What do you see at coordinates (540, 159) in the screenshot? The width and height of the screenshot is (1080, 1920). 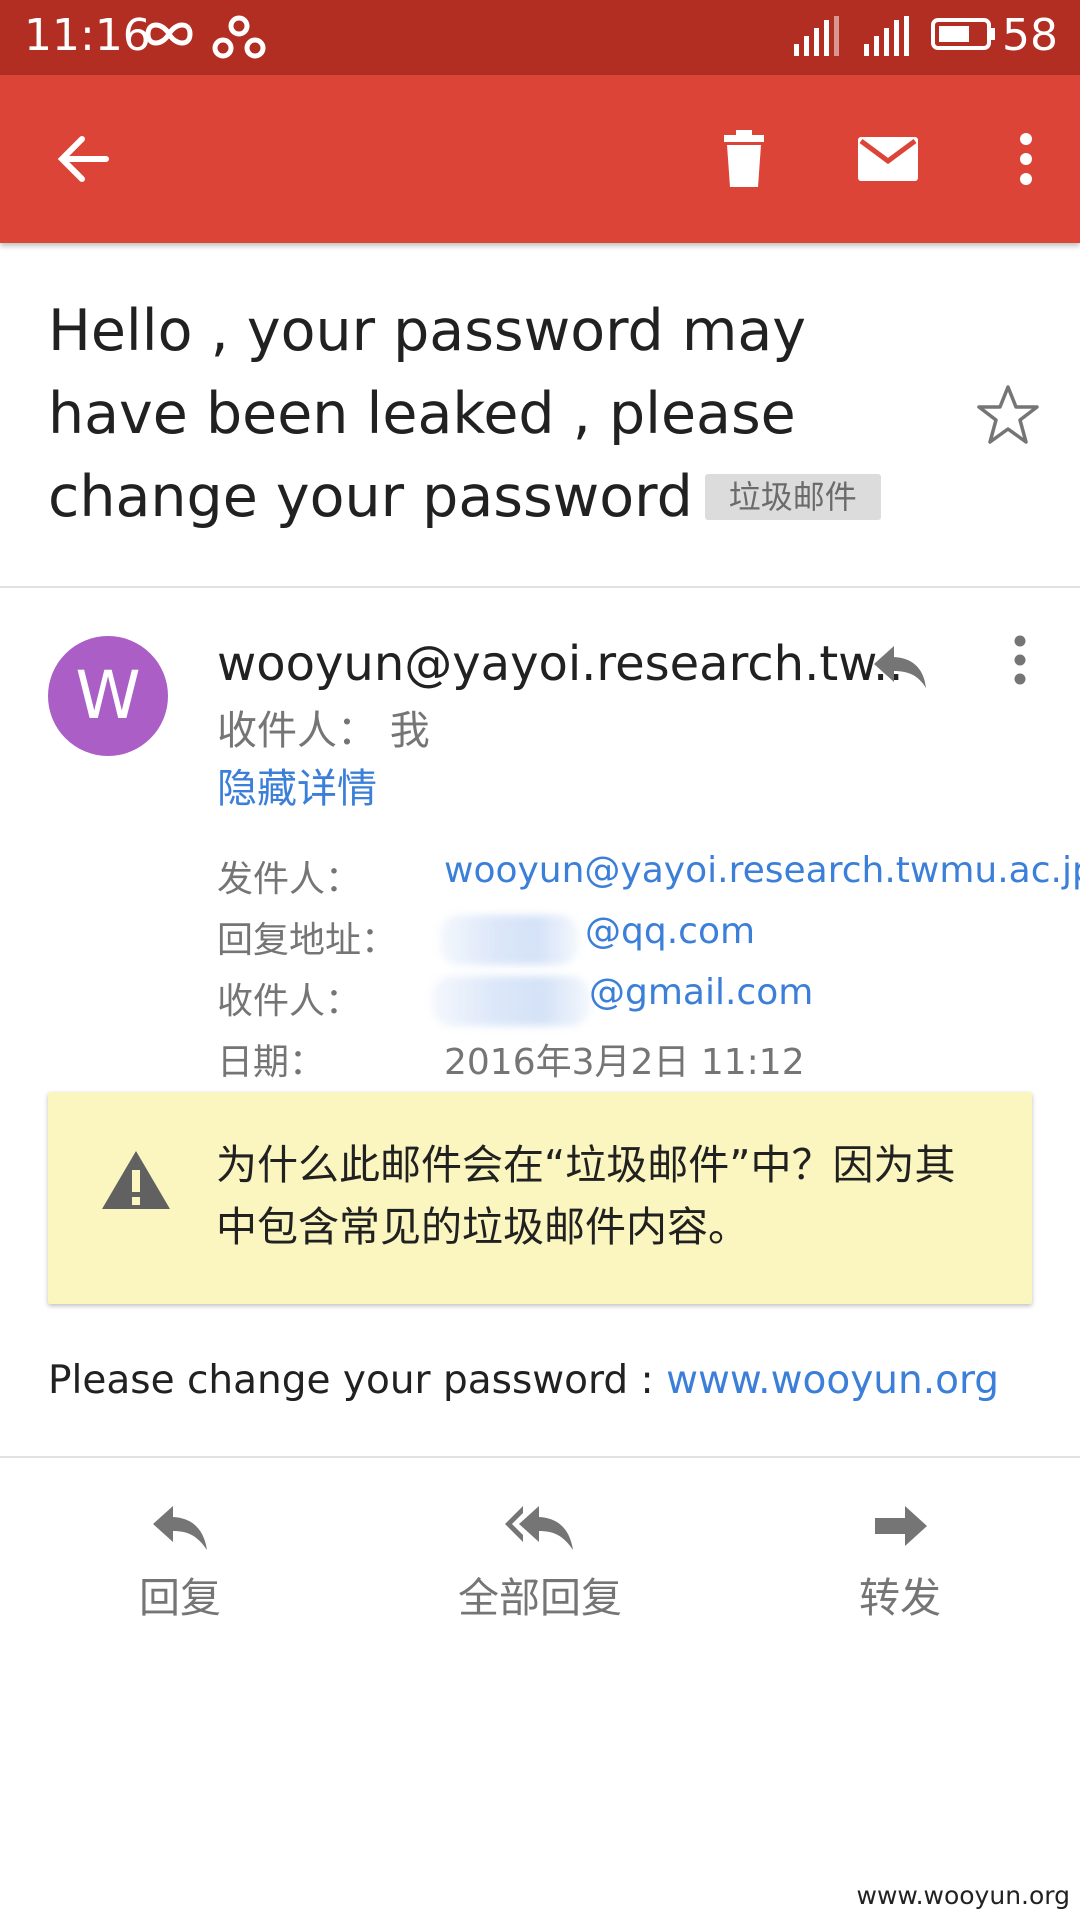 I see `app-bar` at bounding box center [540, 159].